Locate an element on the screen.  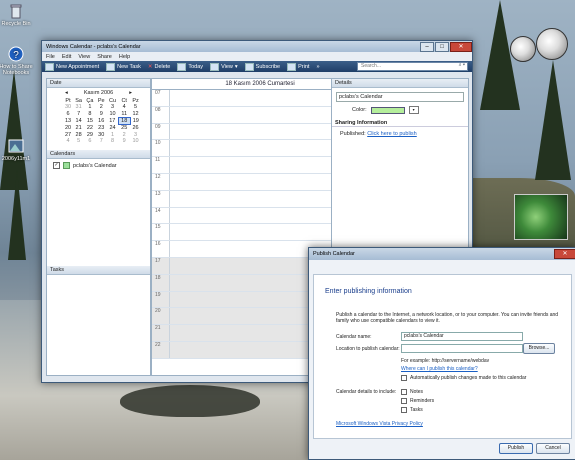
desktop-icon-label: Recycle Bin is located at coordinates (16, 24).